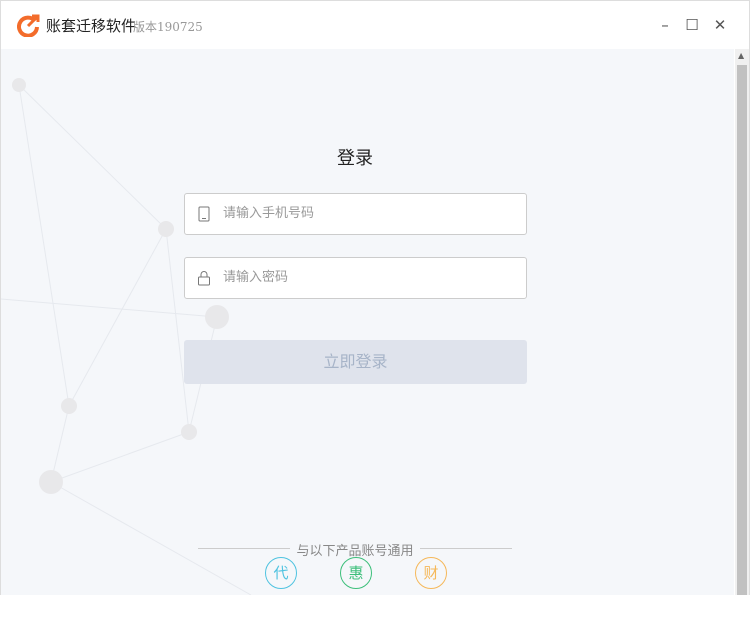 The image size is (750, 617). Describe the element at coordinates (720, 25) in the screenshot. I see `close-button: ✕` at that location.